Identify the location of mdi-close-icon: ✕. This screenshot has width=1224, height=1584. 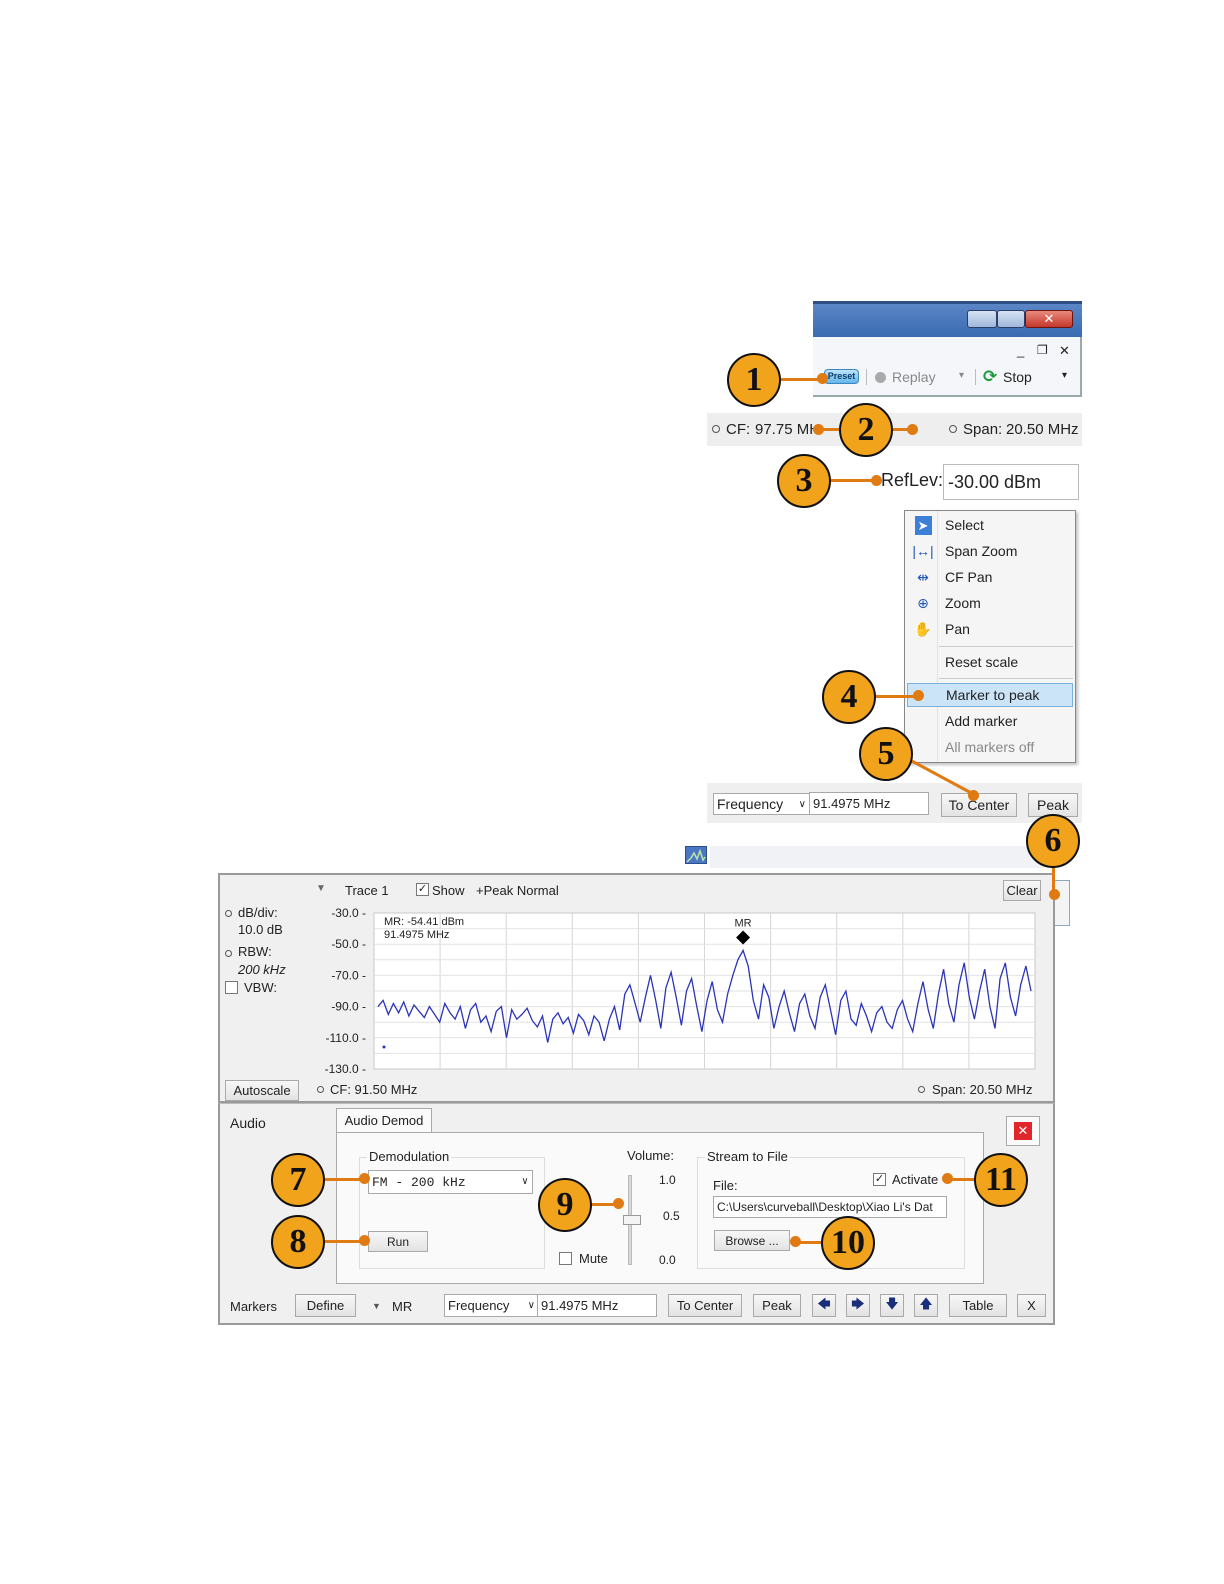
(1064, 351).